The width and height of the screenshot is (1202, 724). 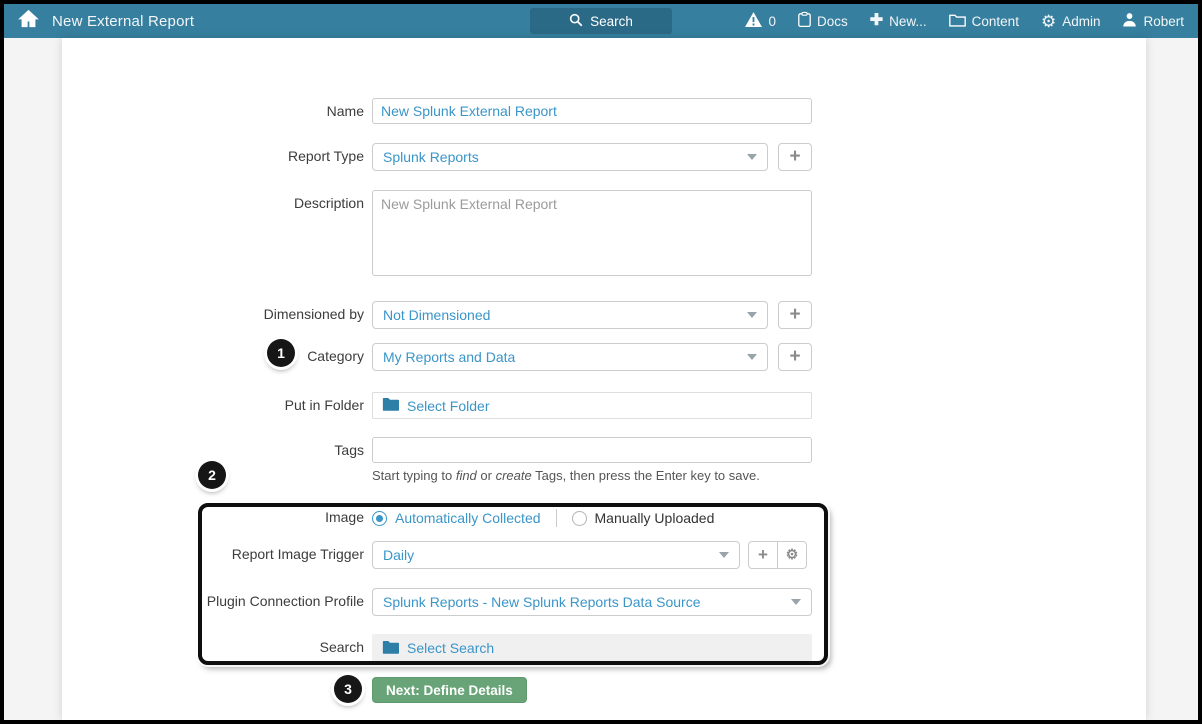 What do you see at coordinates (285, 601) in the screenshot?
I see `plugin-connection-profile-label: Plugin Connection Profile` at bounding box center [285, 601].